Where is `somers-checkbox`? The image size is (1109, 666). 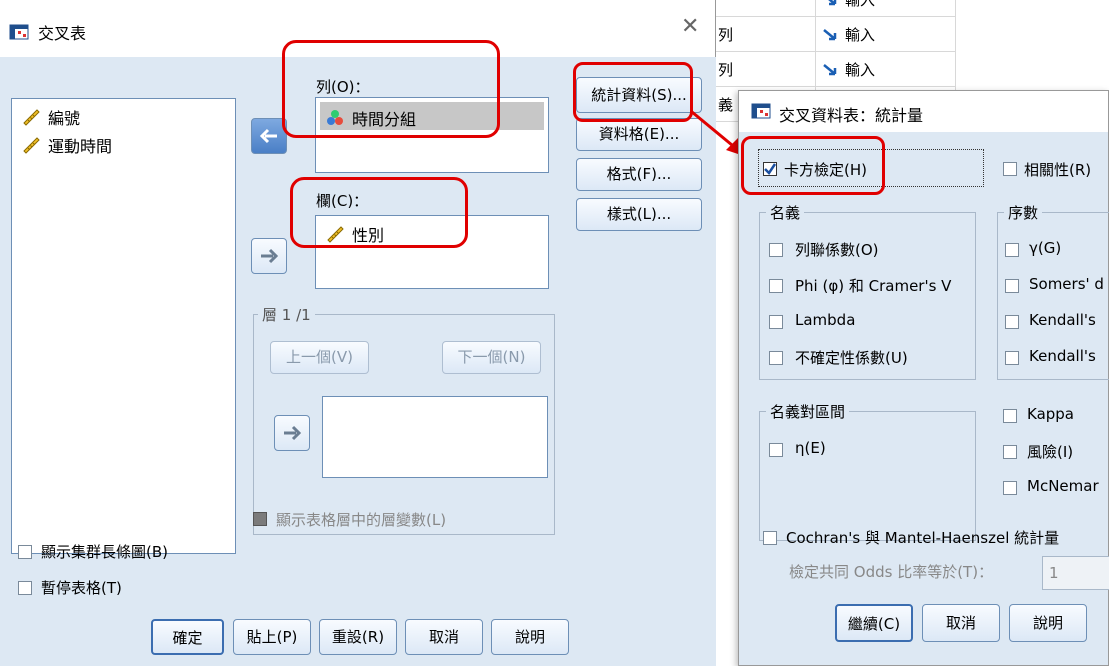
somers-checkbox is located at coordinates (1012, 286).